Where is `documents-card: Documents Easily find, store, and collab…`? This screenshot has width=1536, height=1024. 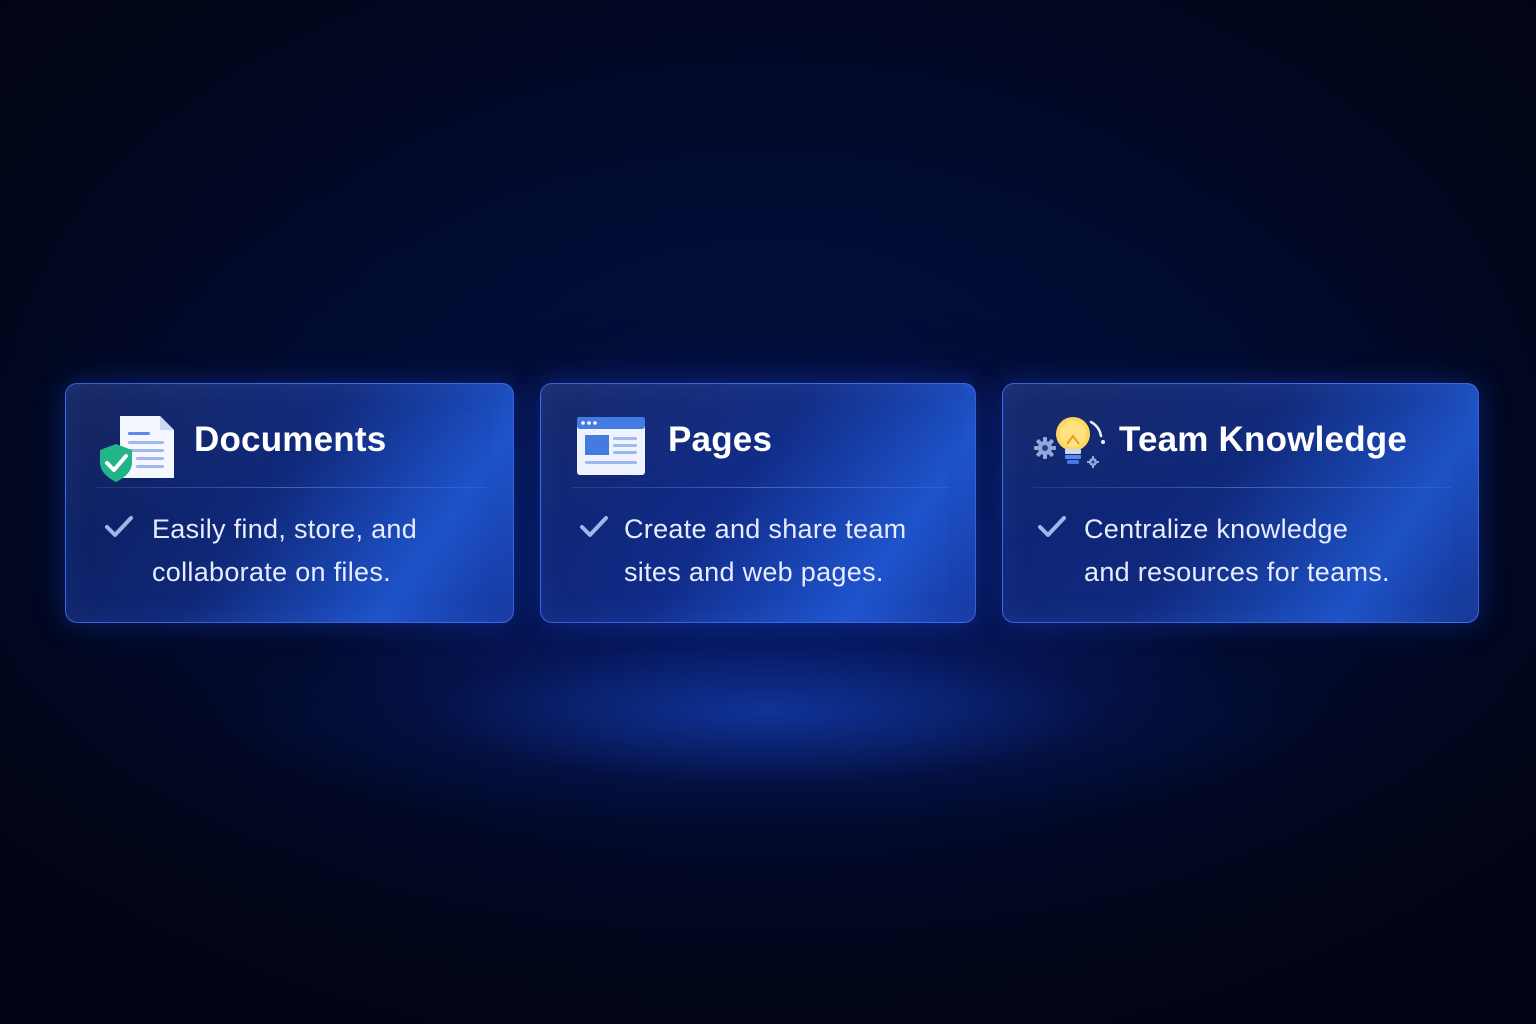
documents-card: Documents Easily find, store, and collab… is located at coordinates (289, 503).